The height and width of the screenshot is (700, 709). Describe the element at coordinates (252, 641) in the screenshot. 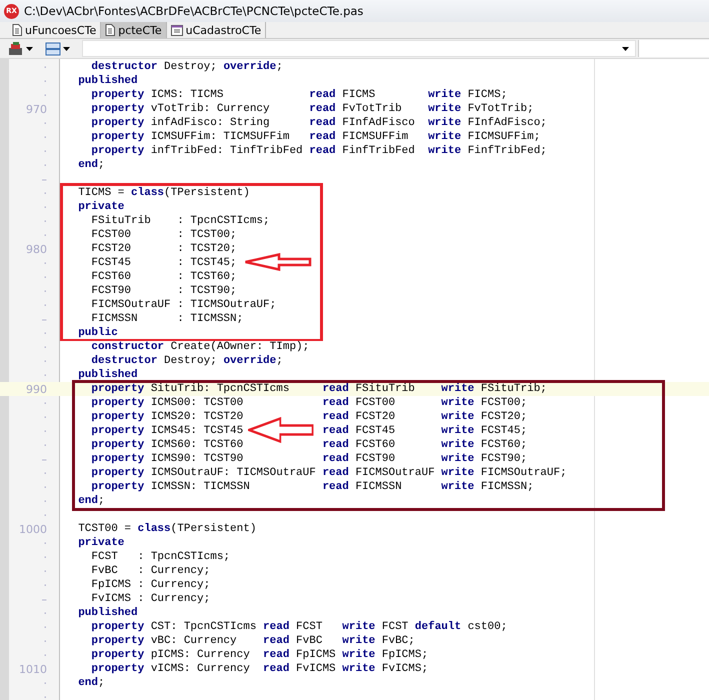

I see `code-line: property vBC: Currency read FvBC write FvBC;` at that location.